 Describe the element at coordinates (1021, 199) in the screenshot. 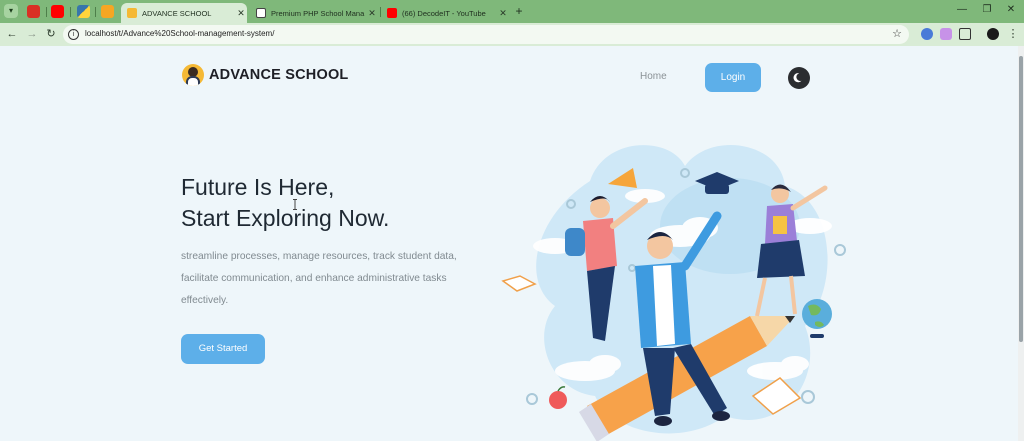

I see `scrollbar-thumb` at that location.